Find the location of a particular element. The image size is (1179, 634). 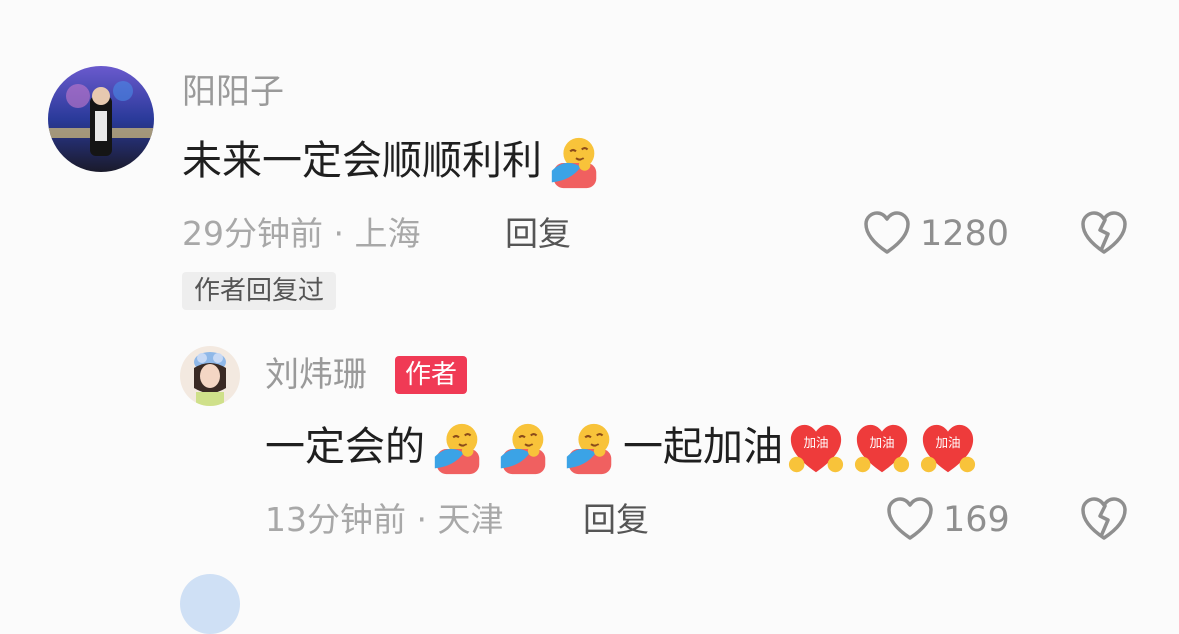

comment-text: 未来一定会顺顺利利 is located at coordinates (395, 163).